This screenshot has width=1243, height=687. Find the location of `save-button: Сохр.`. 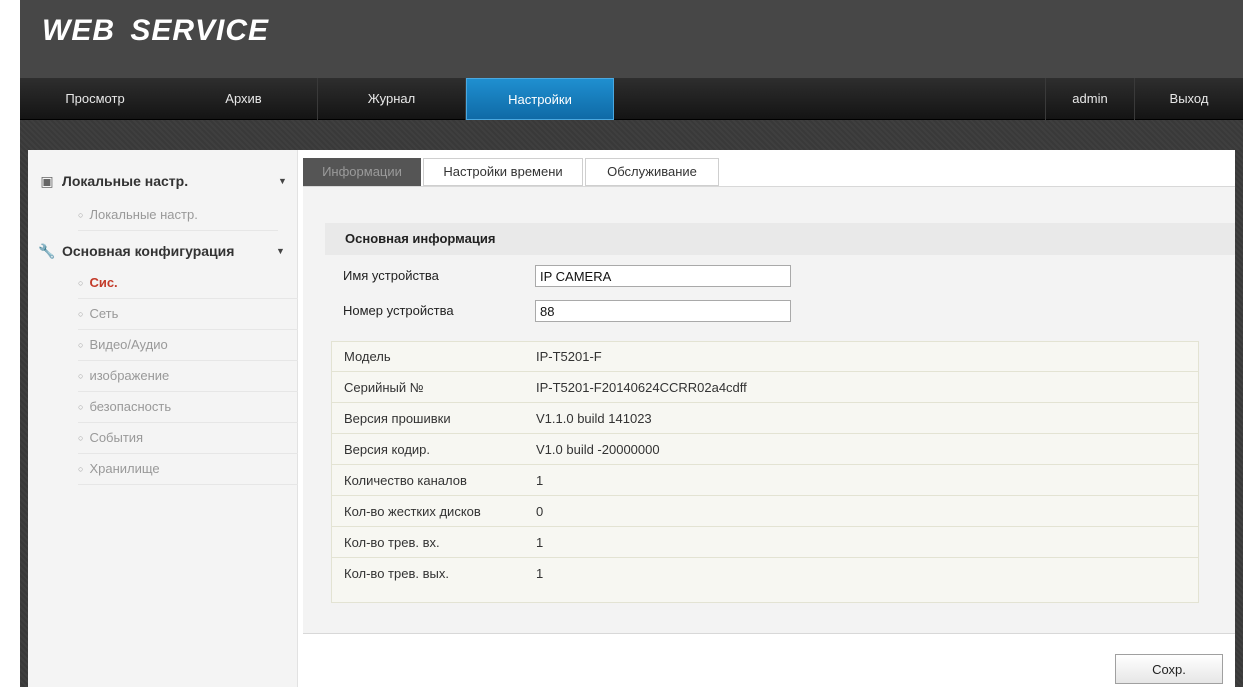

save-button: Сохр. is located at coordinates (1169, 669).